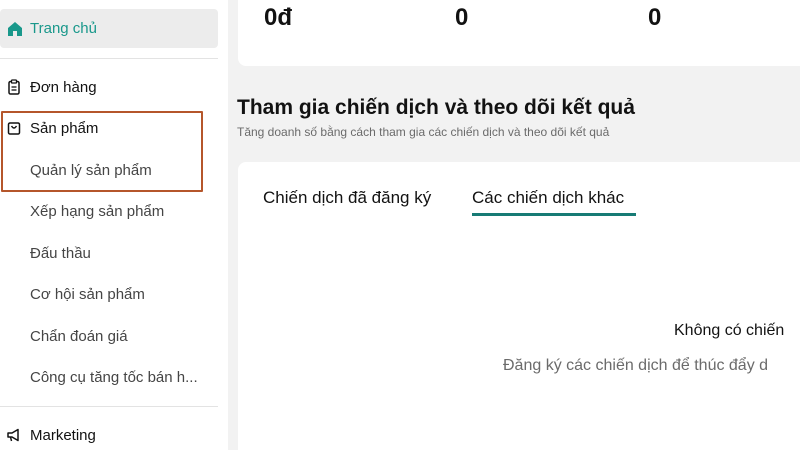  I want to click on tab-registered-campaigns: Chiến dịch đã đăng ký, so click(347, 198).